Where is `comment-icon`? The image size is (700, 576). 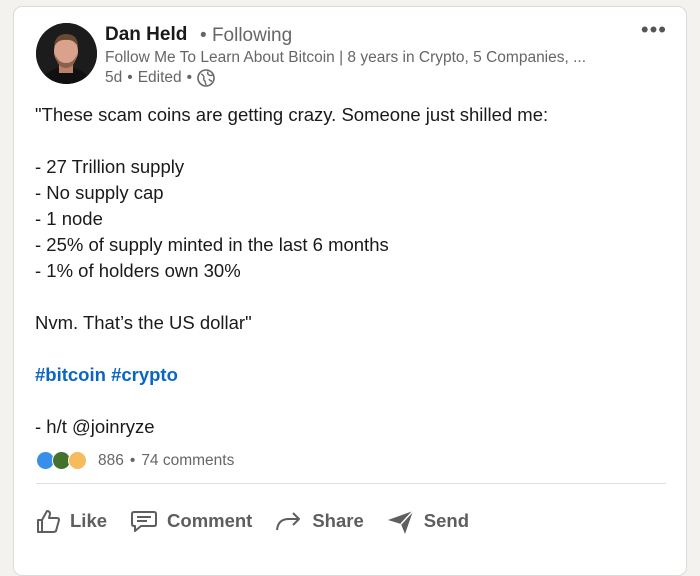
comment-icon is located at coordinates (144, 521).